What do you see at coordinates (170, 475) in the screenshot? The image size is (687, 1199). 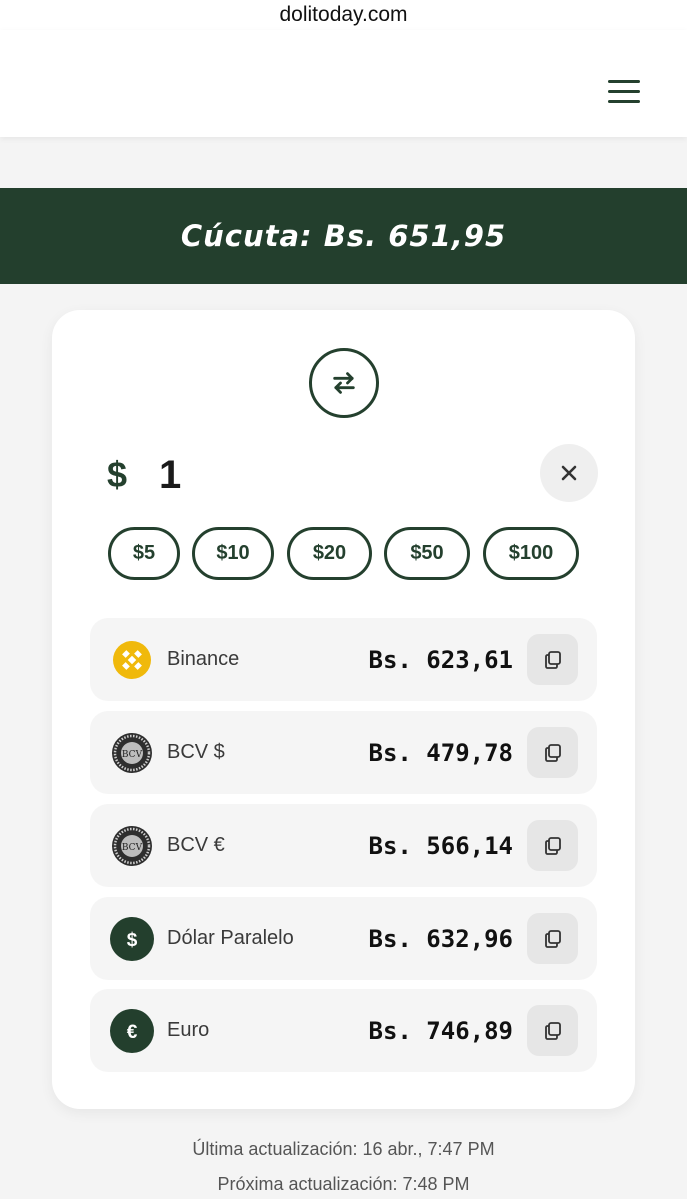 I see `amount-input: 1` at bounding box center [170, 475].